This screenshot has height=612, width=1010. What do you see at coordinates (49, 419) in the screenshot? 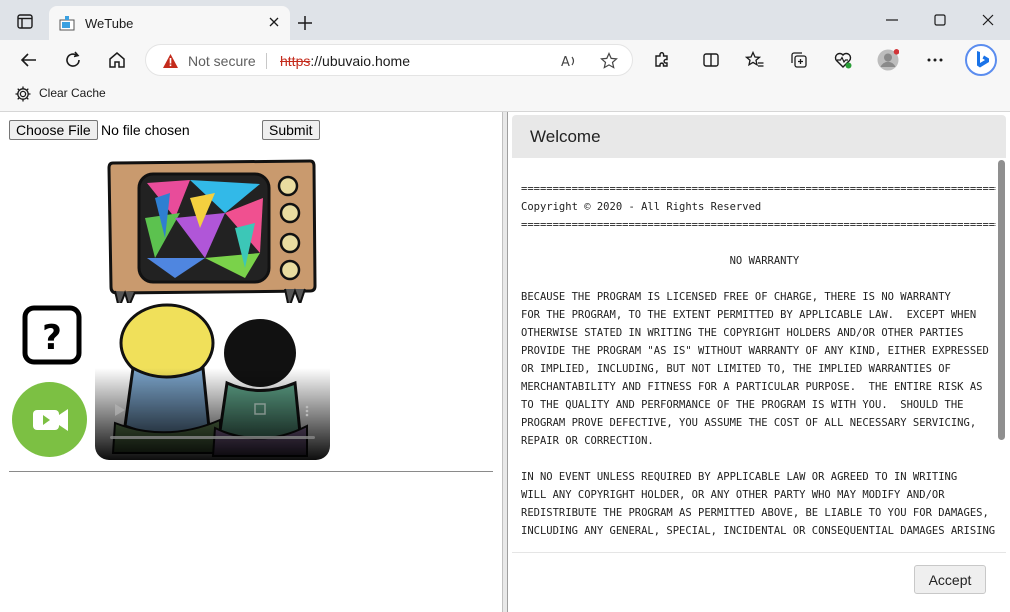
I see `video-camera-icon` at bounding box center [49, 419].